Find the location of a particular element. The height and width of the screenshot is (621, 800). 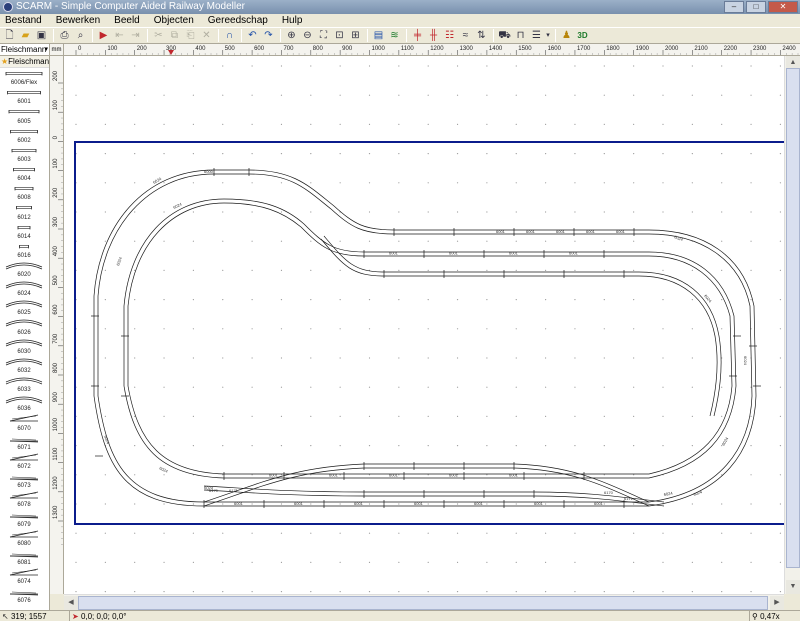

library-piece: 6002 is located at coordinates (24, 135).